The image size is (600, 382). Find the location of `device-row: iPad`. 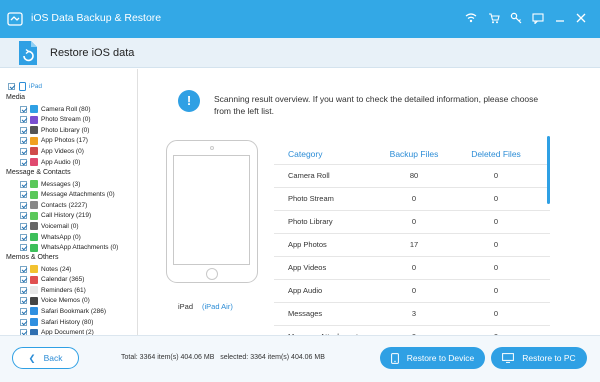

device-row: iPad is located at coordinates (25, 86).